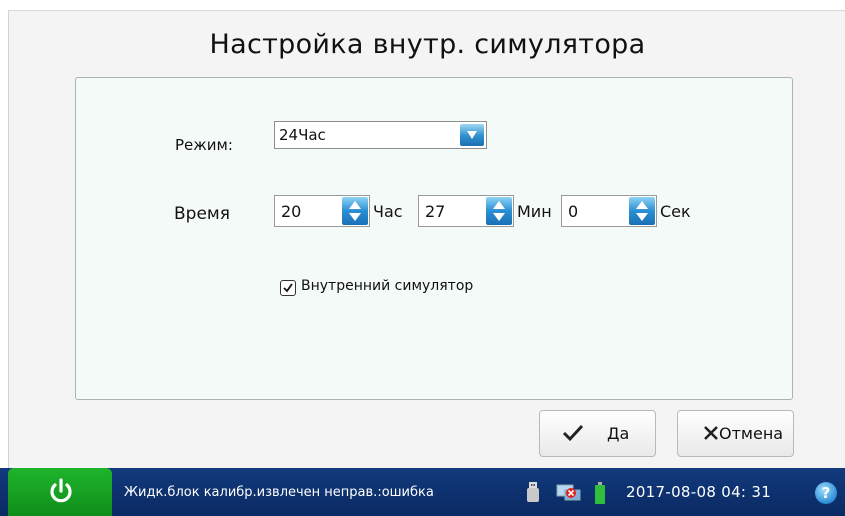  I want to click on seconds-spinner: 0, so click(609, 211).